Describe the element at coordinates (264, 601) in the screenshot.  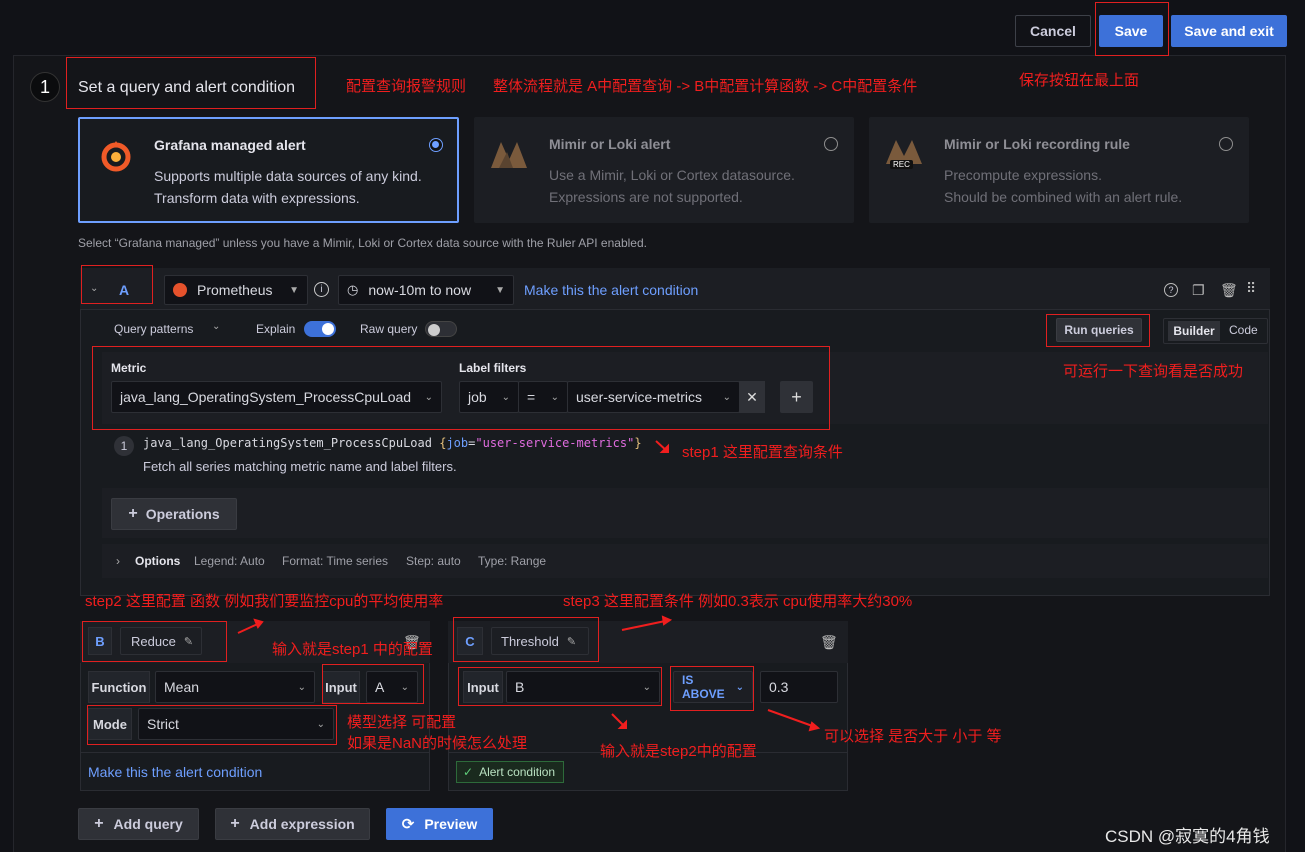
I see `annotation-text: step2 这里配置 函数 例如我们要监控cpu的平均使用率` at that location.